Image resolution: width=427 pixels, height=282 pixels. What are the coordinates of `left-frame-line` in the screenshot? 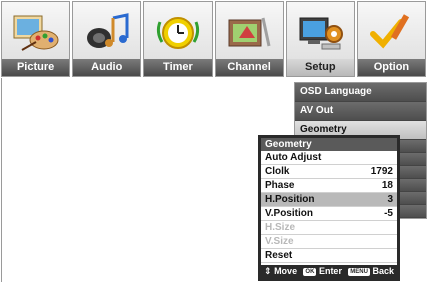 It's located at (1, 180).